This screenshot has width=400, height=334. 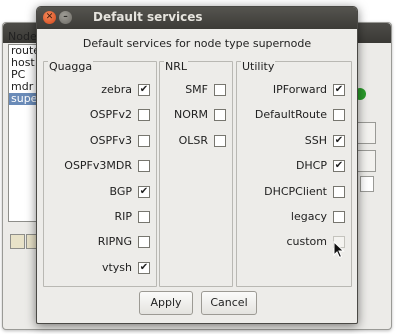 I want to click on service-label: RIP, so click(x=123, y=216).